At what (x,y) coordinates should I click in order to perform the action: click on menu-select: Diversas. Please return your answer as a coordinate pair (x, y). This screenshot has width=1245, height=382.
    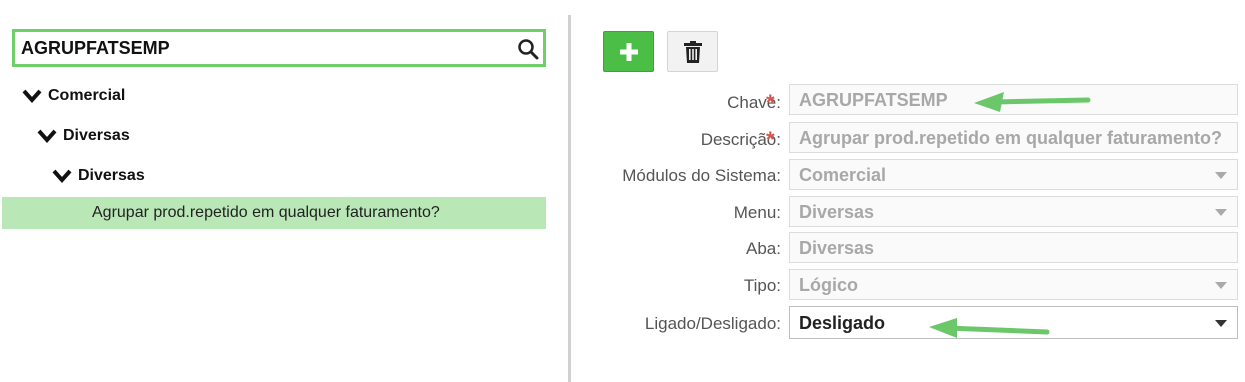
    Looking at the image, I should click on (1013, 211).